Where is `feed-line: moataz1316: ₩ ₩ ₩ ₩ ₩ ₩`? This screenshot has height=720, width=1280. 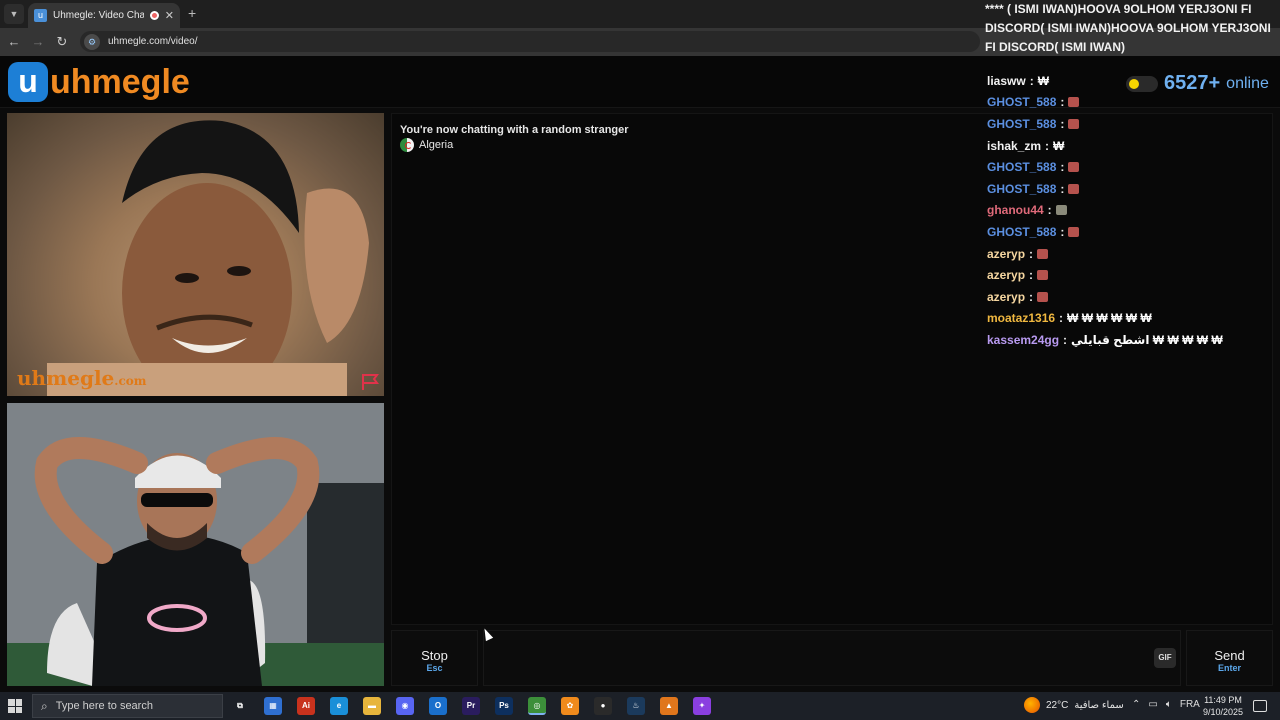
feed-line: moataz1316: ₩ ₩ ₩ ₩ ₩ ₩ is located at coordinates (1132, 319).